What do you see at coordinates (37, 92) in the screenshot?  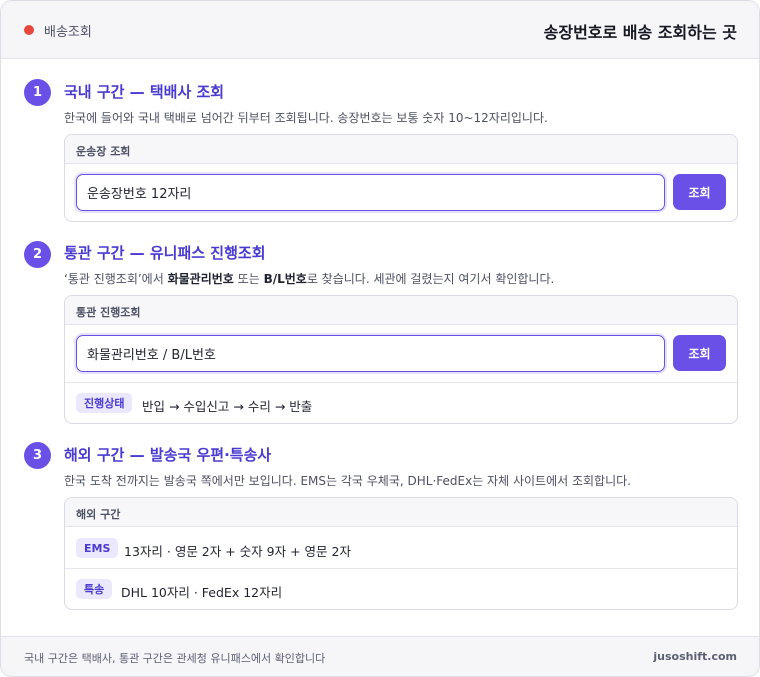 I see `step-number-1: 1` at bounding box center [37, 92].